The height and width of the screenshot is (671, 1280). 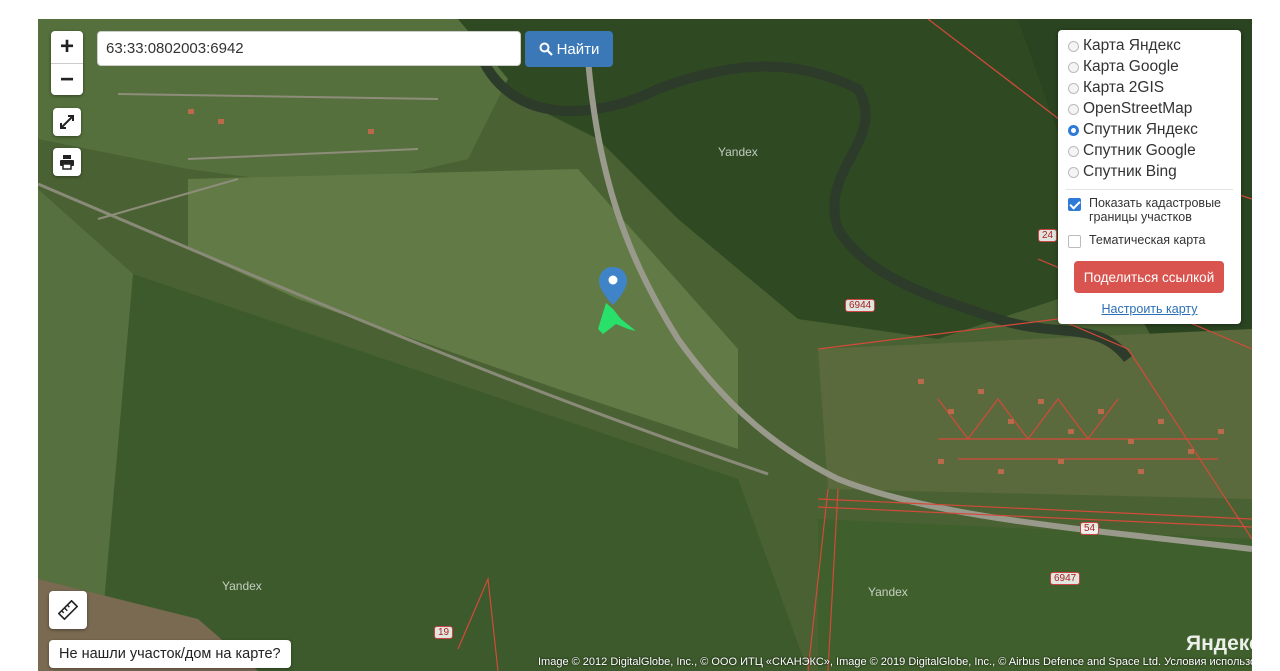 I want to click on checkbox-icon, so click(x=1074, y=241).